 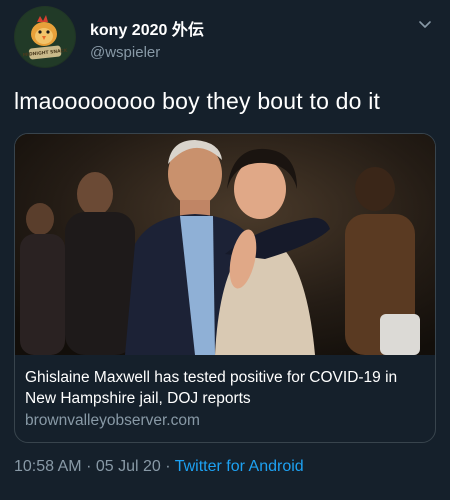 What do you see at coordinates (128, 466) in the screenshot?
I see `tweet-date: 05 Jul 20` at bounding box center [128, 466].